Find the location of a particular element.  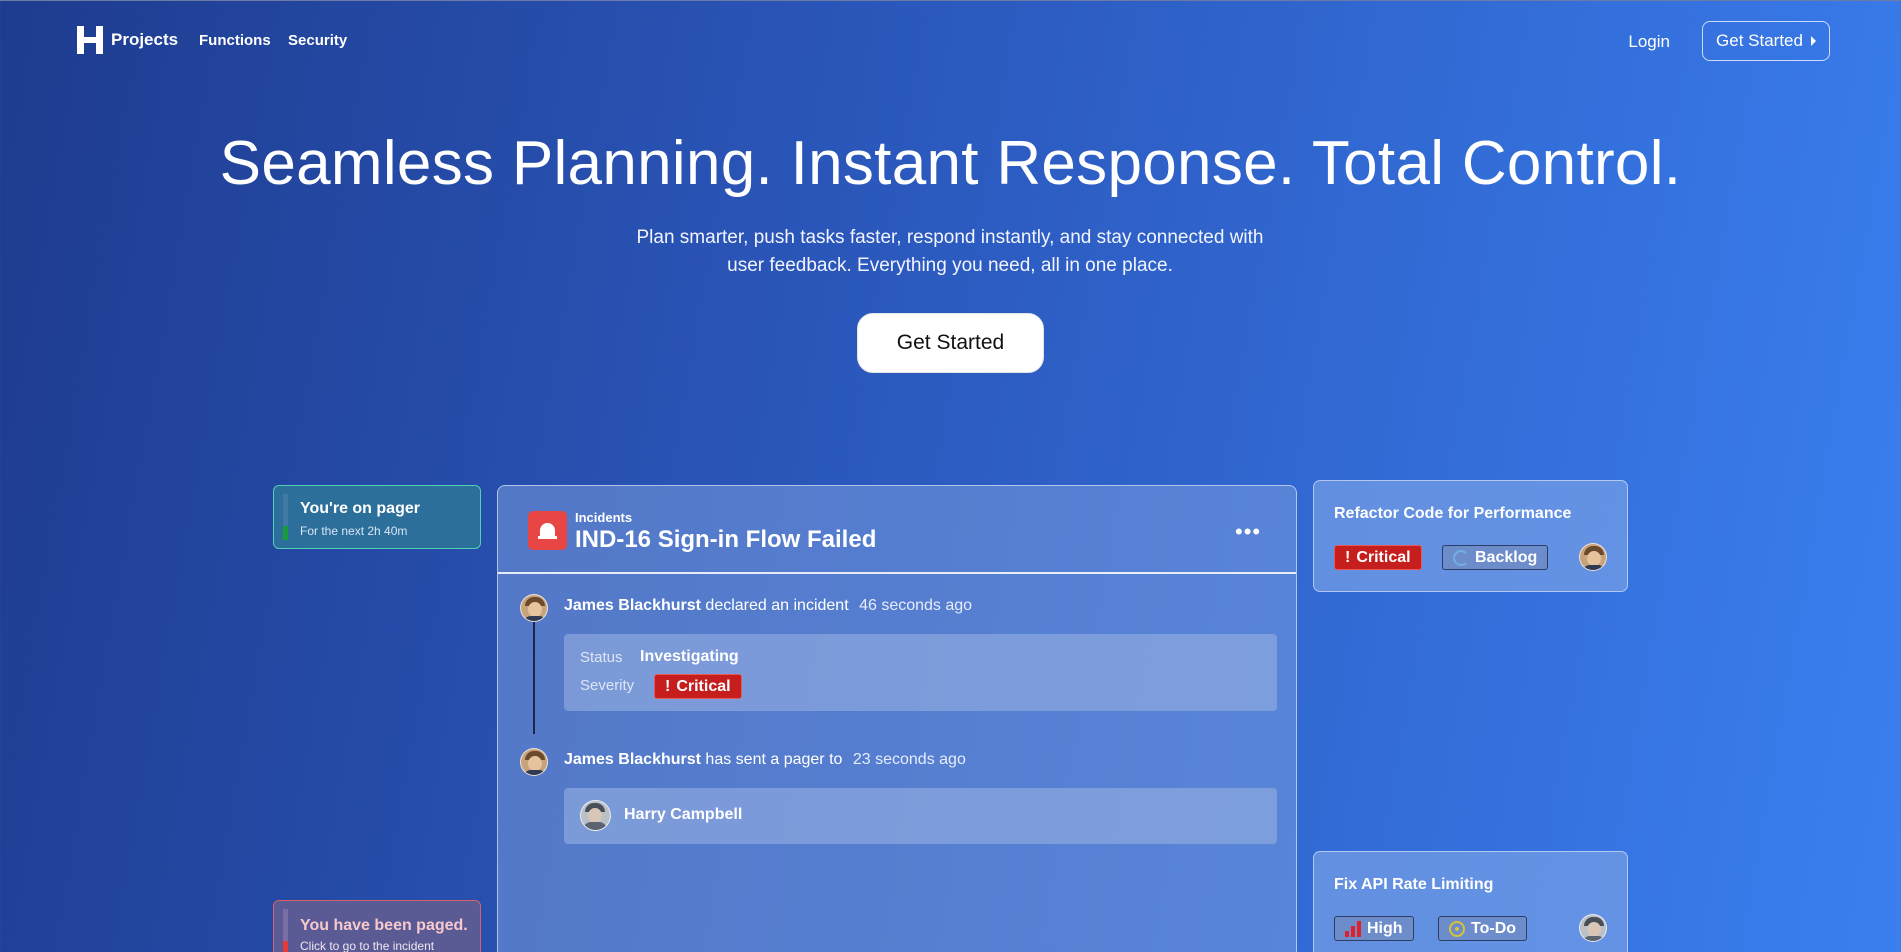

task-title: Refactor Code for Performance is located at coordinates (1453, 513).